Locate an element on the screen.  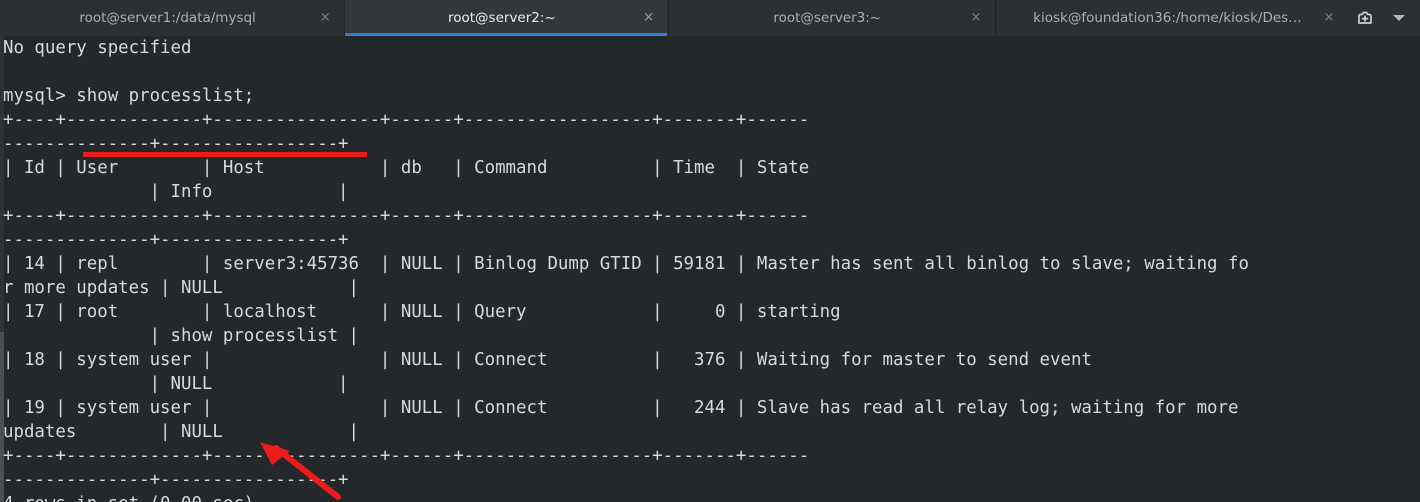
annotation-underline is located at coordinates (225, 154).